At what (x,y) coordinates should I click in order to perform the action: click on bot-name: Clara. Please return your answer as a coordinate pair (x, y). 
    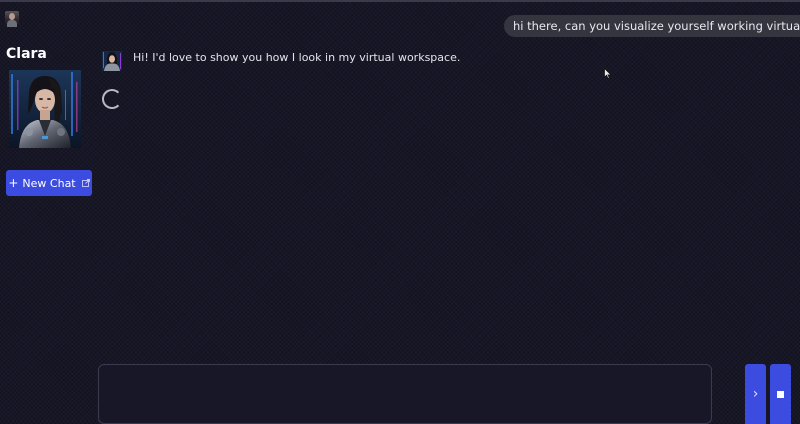
    Looking at the image, I should click on (26, 54).